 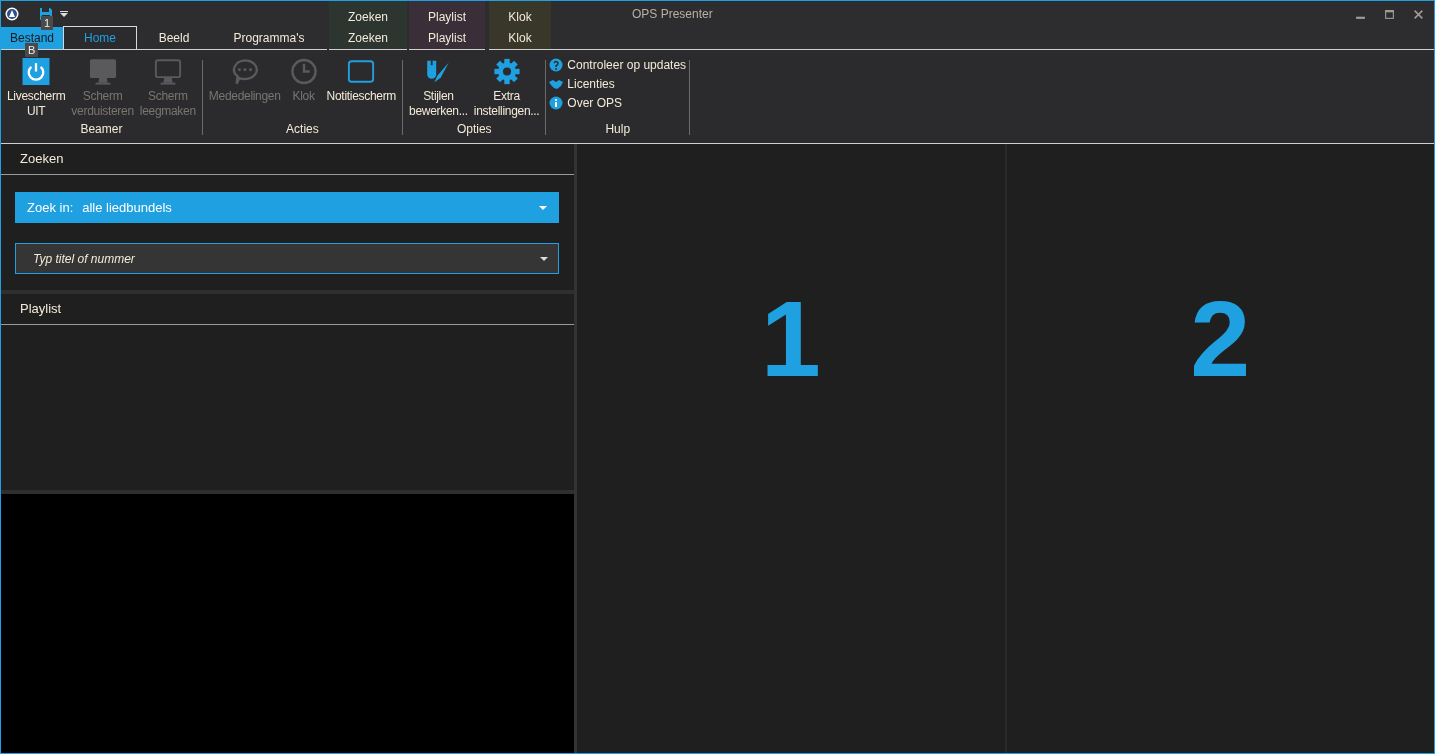 What do you see at coordinates (520, 38) in the screenshot?
I see `context-tab: Klok` at bounding box center [520, 38].